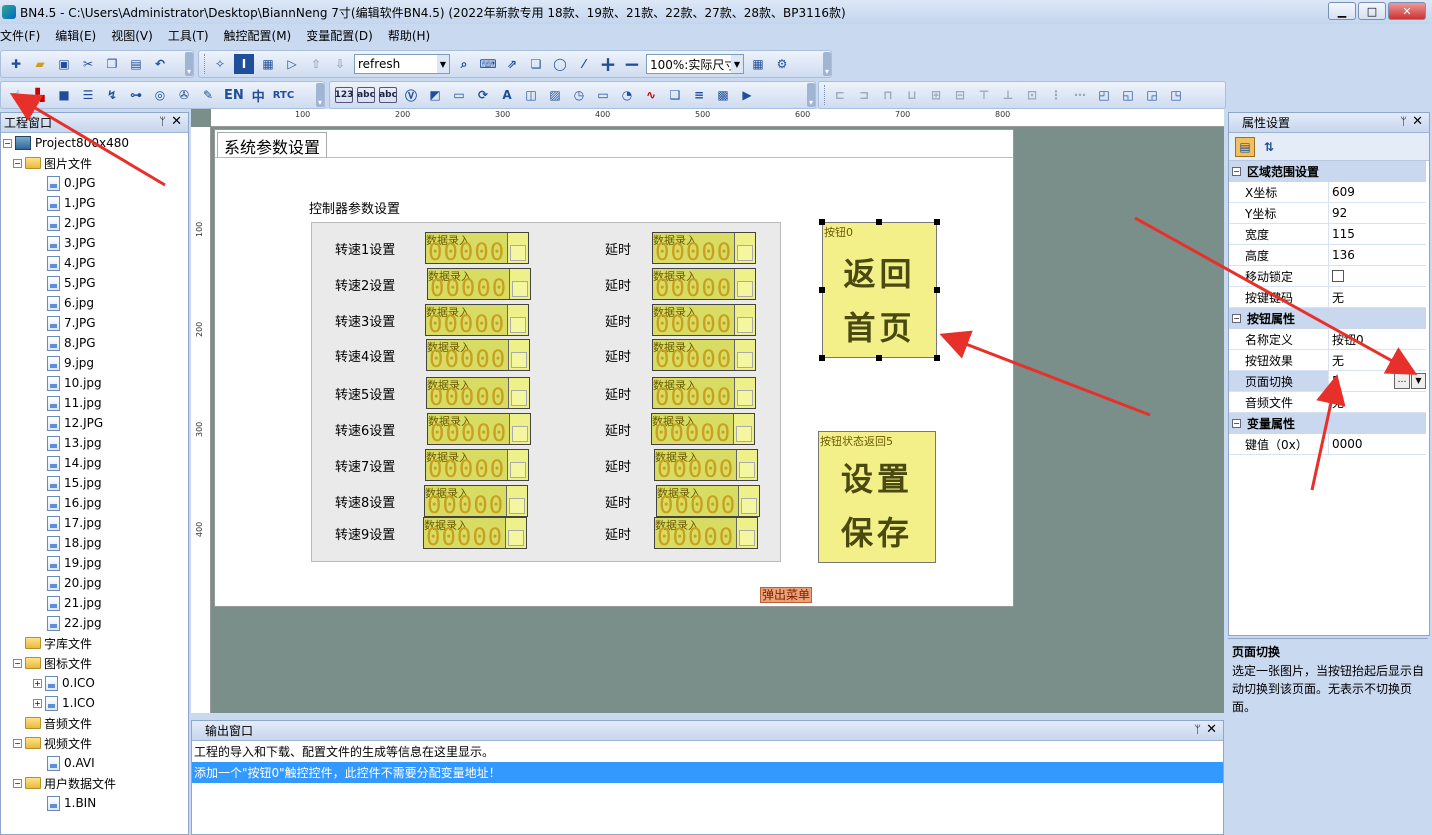  I want to click on refresh-select: refresh ▼, so click(402, 64).